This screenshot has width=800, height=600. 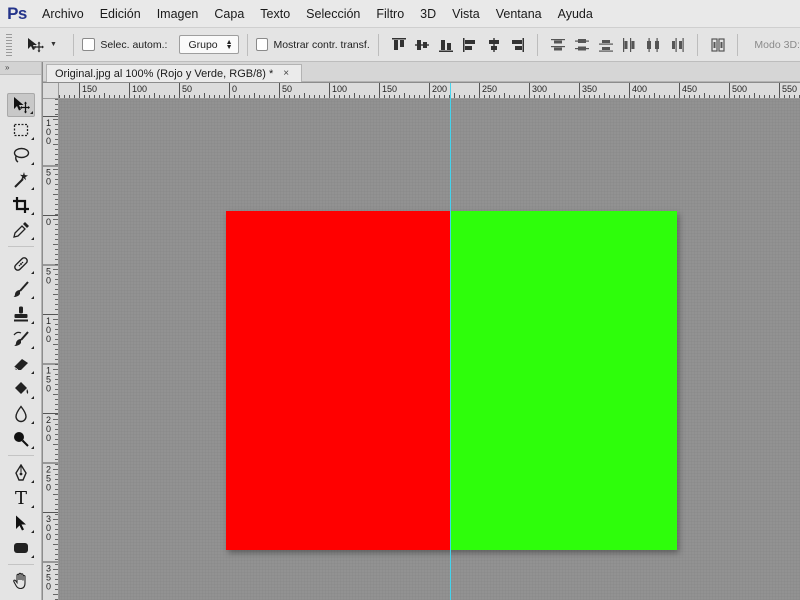 What do you see at coordinates (35, 44) in the screenshot?
I see `move-icon` at bounding box center [35, 44].